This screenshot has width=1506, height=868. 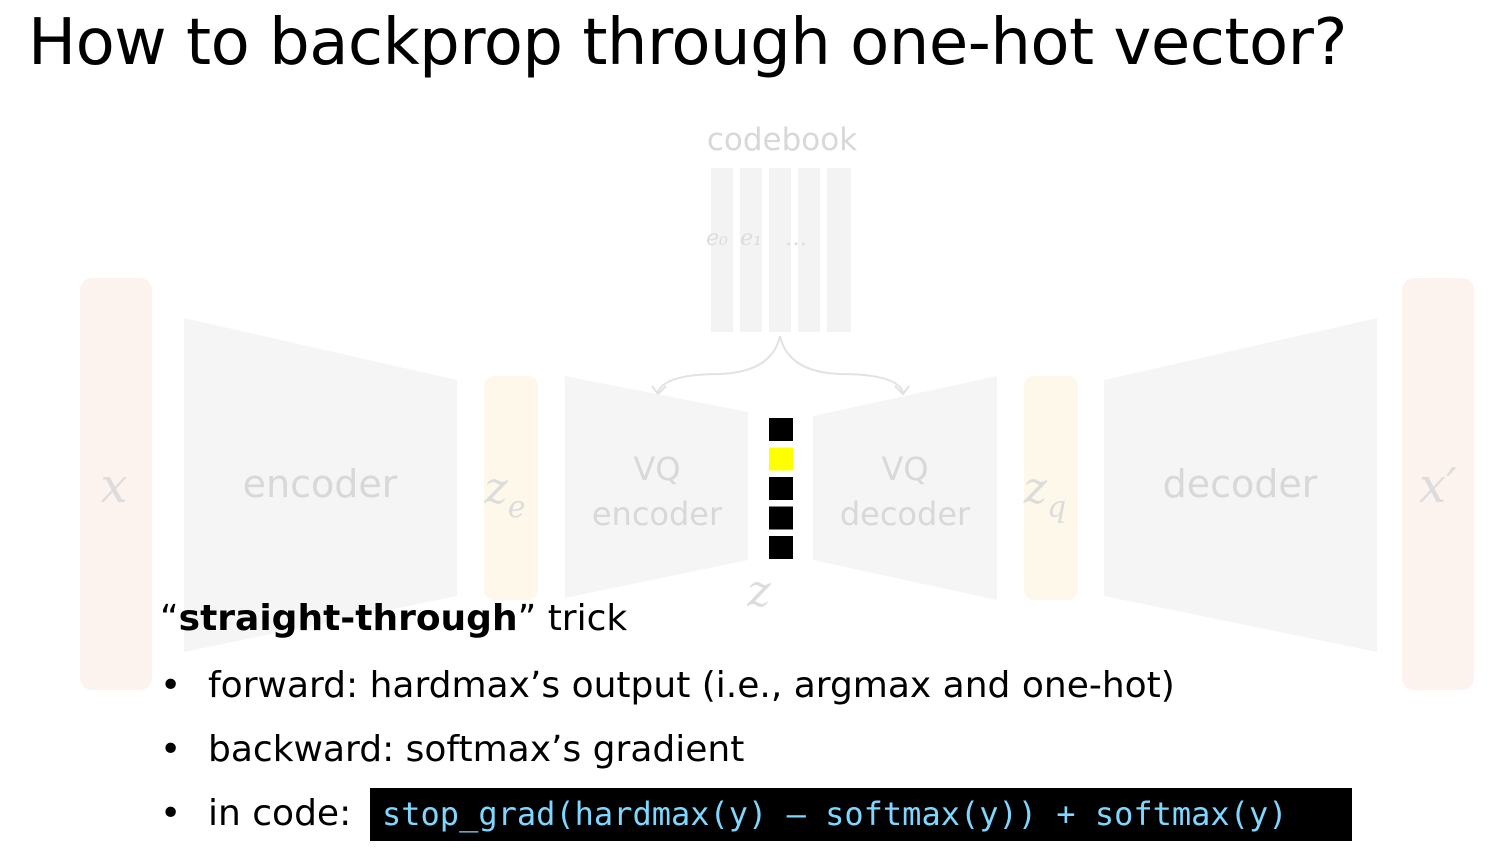 I want to click on codebook-label: codebook, so click(x=782, y=140).